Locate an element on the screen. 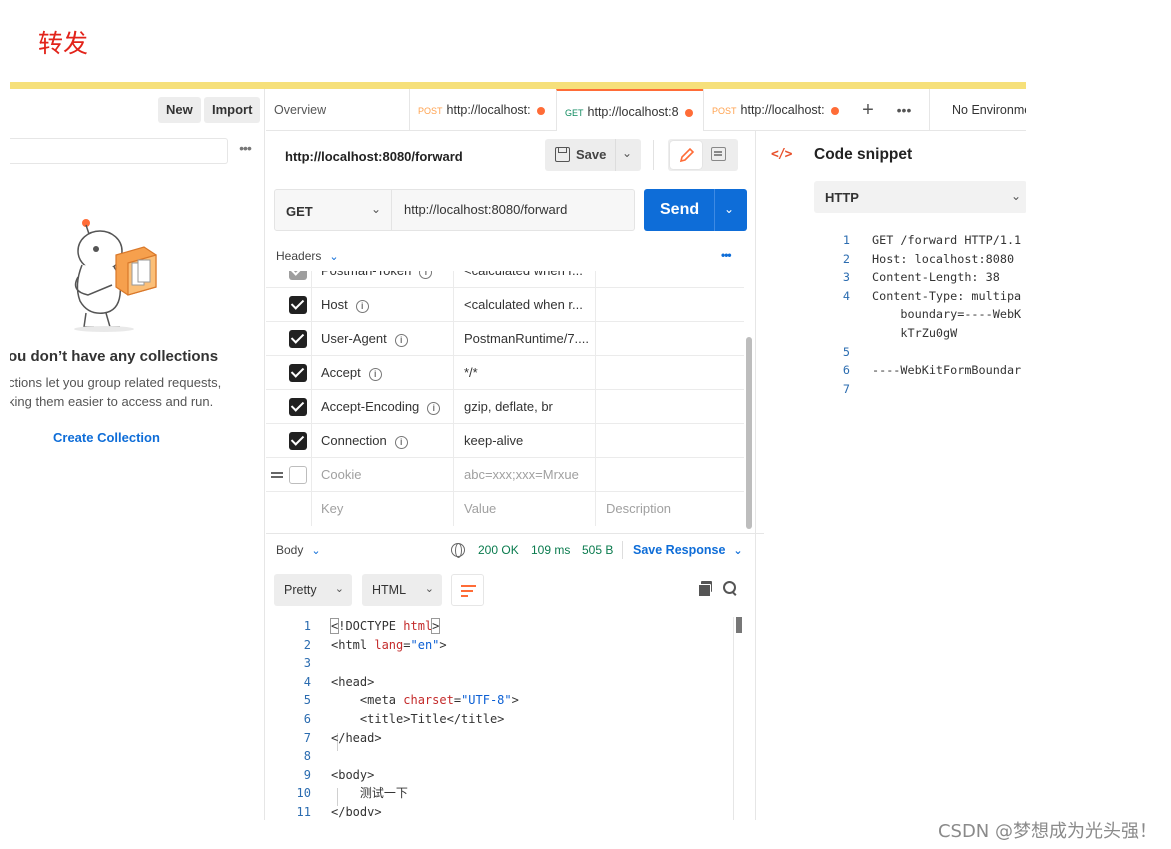  snippet-language-select: HTTP ⌄ is located at coordinates (920, 197).